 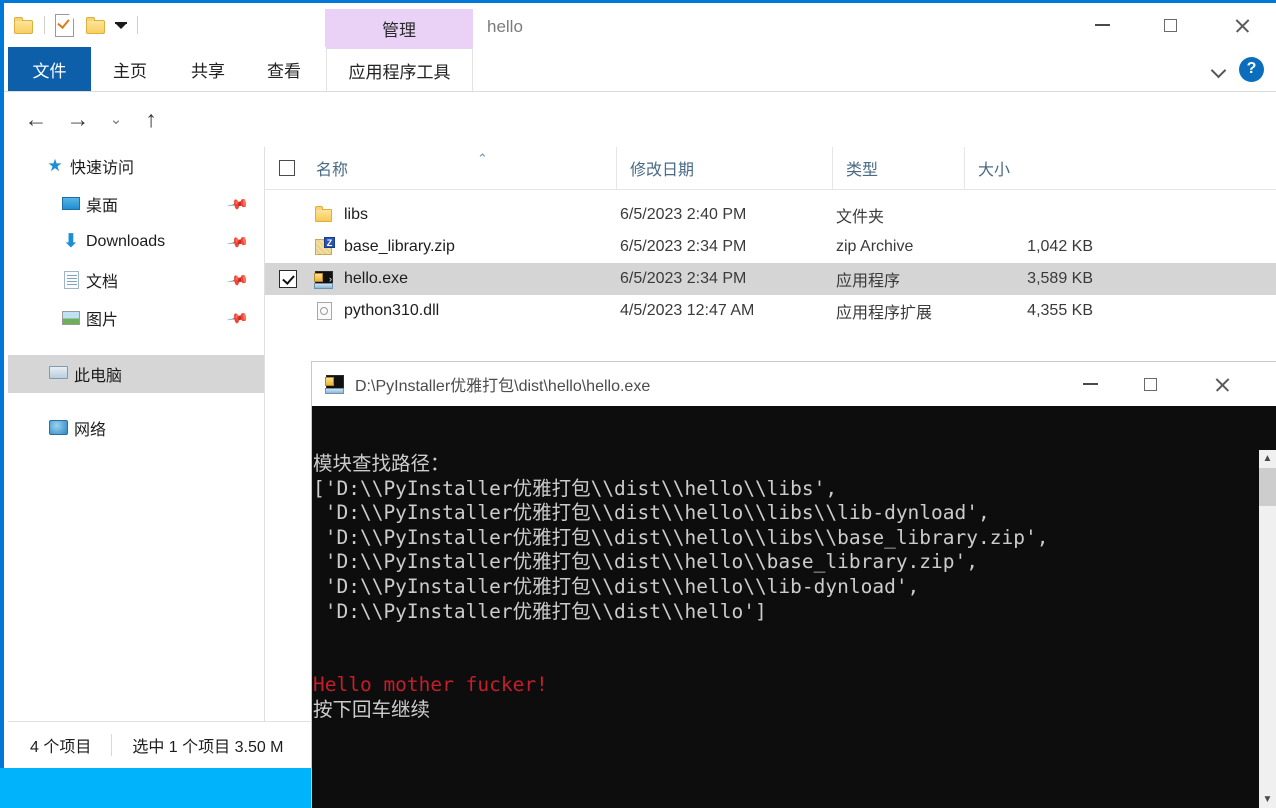 What do you see at coordinates (116, 119) in the screenshot?
I see `recent-locations-button: ⌄` at bounding box center [116, 119].